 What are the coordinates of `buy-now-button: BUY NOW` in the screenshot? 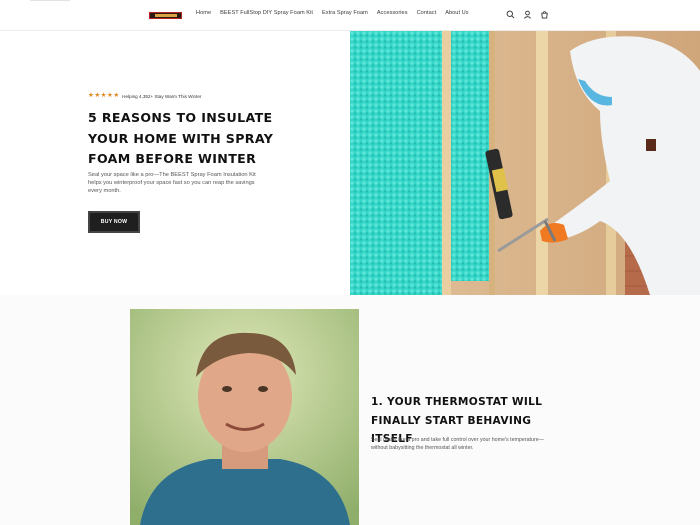 It's located at (114, 222).